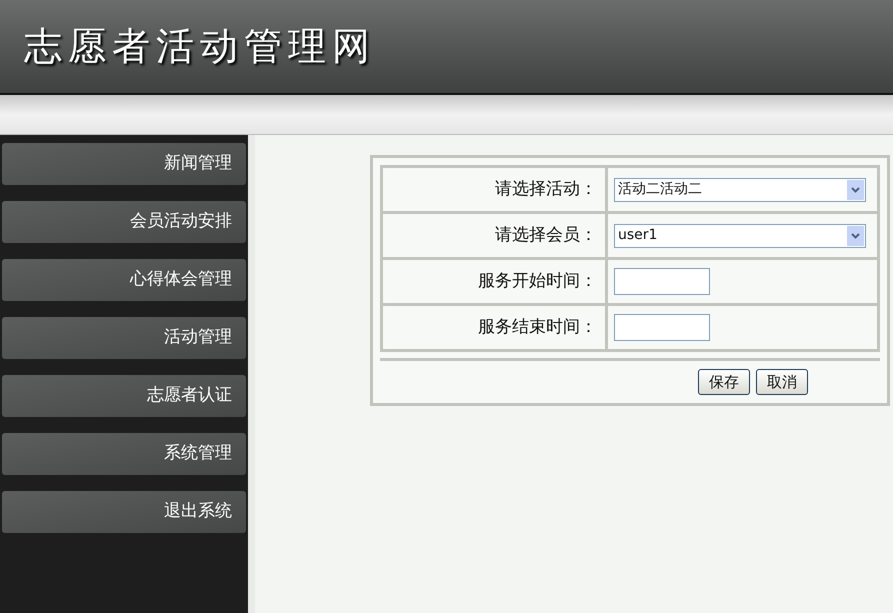 The width and height of the screenshot is (893, 613). Describe the element at coordinates (124, 222) in the screenshot. I see `nav-item: 会员活动安排` at that location.